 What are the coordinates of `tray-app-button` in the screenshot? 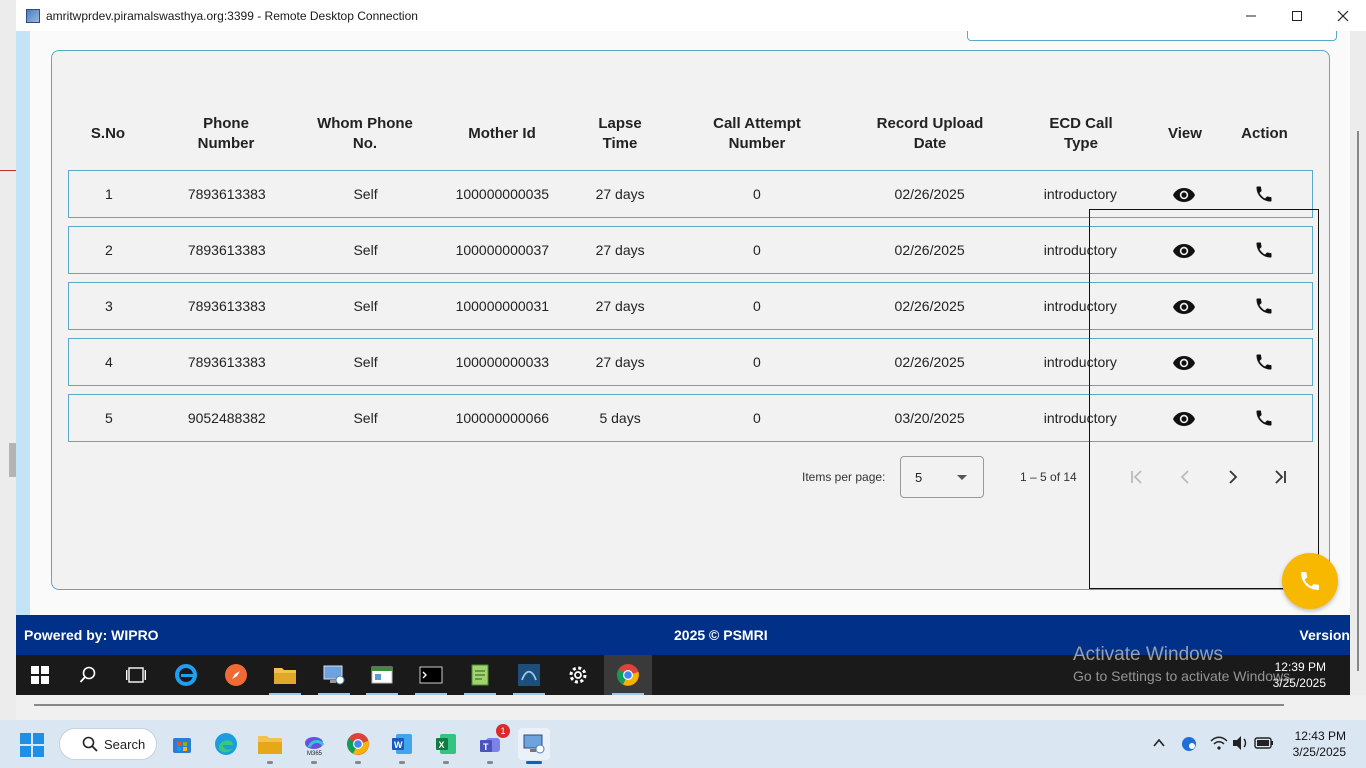 It's located at (1189, 745).